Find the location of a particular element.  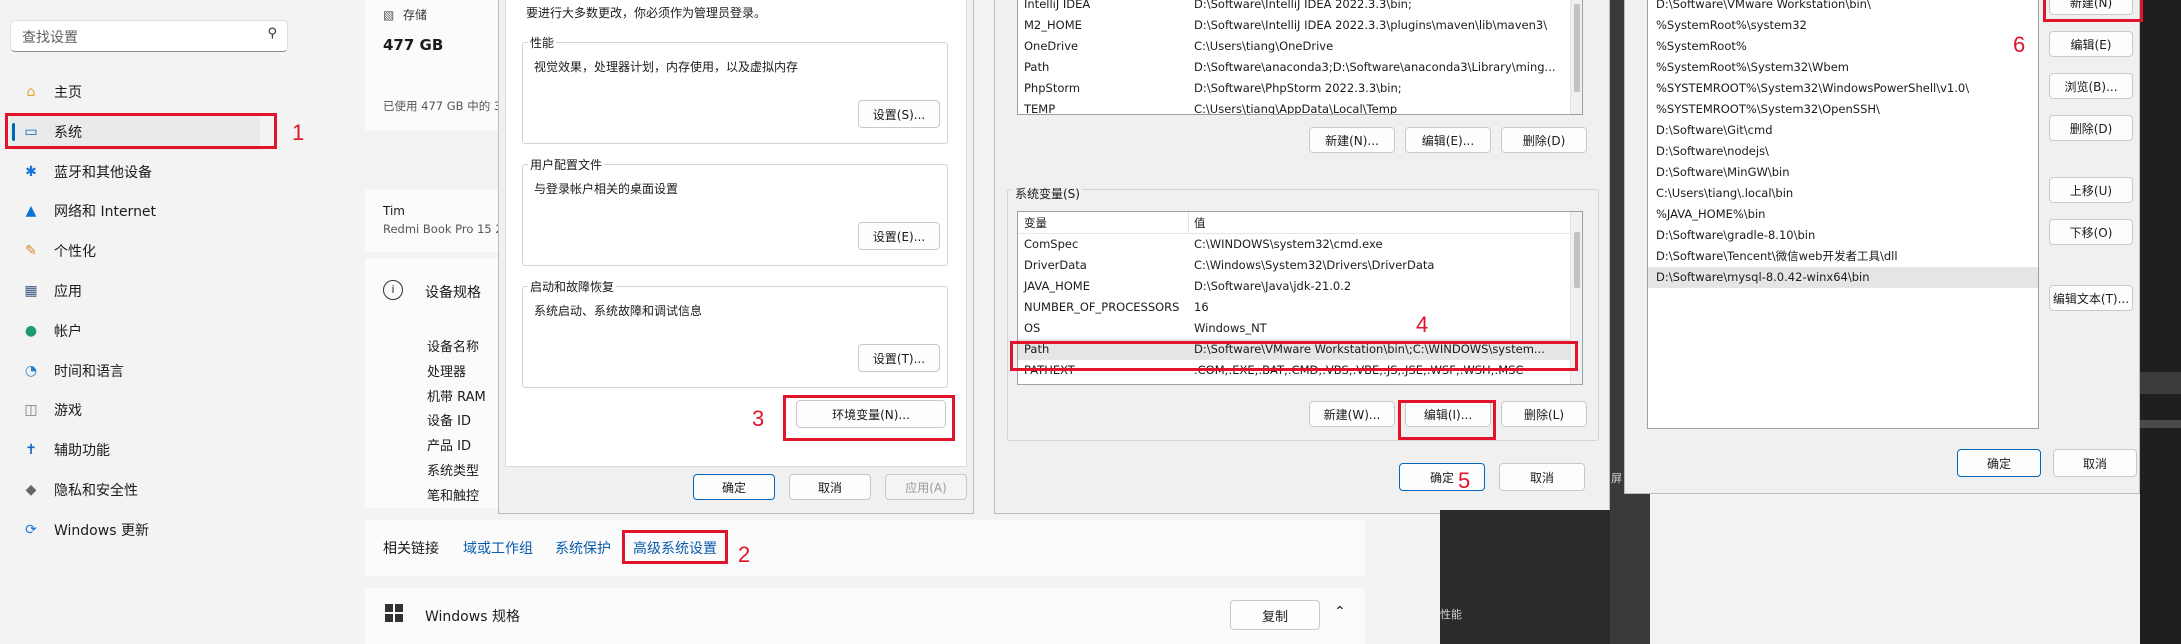

nav-item-8: ◫ 游戏 is located at coordinates (145, 410).